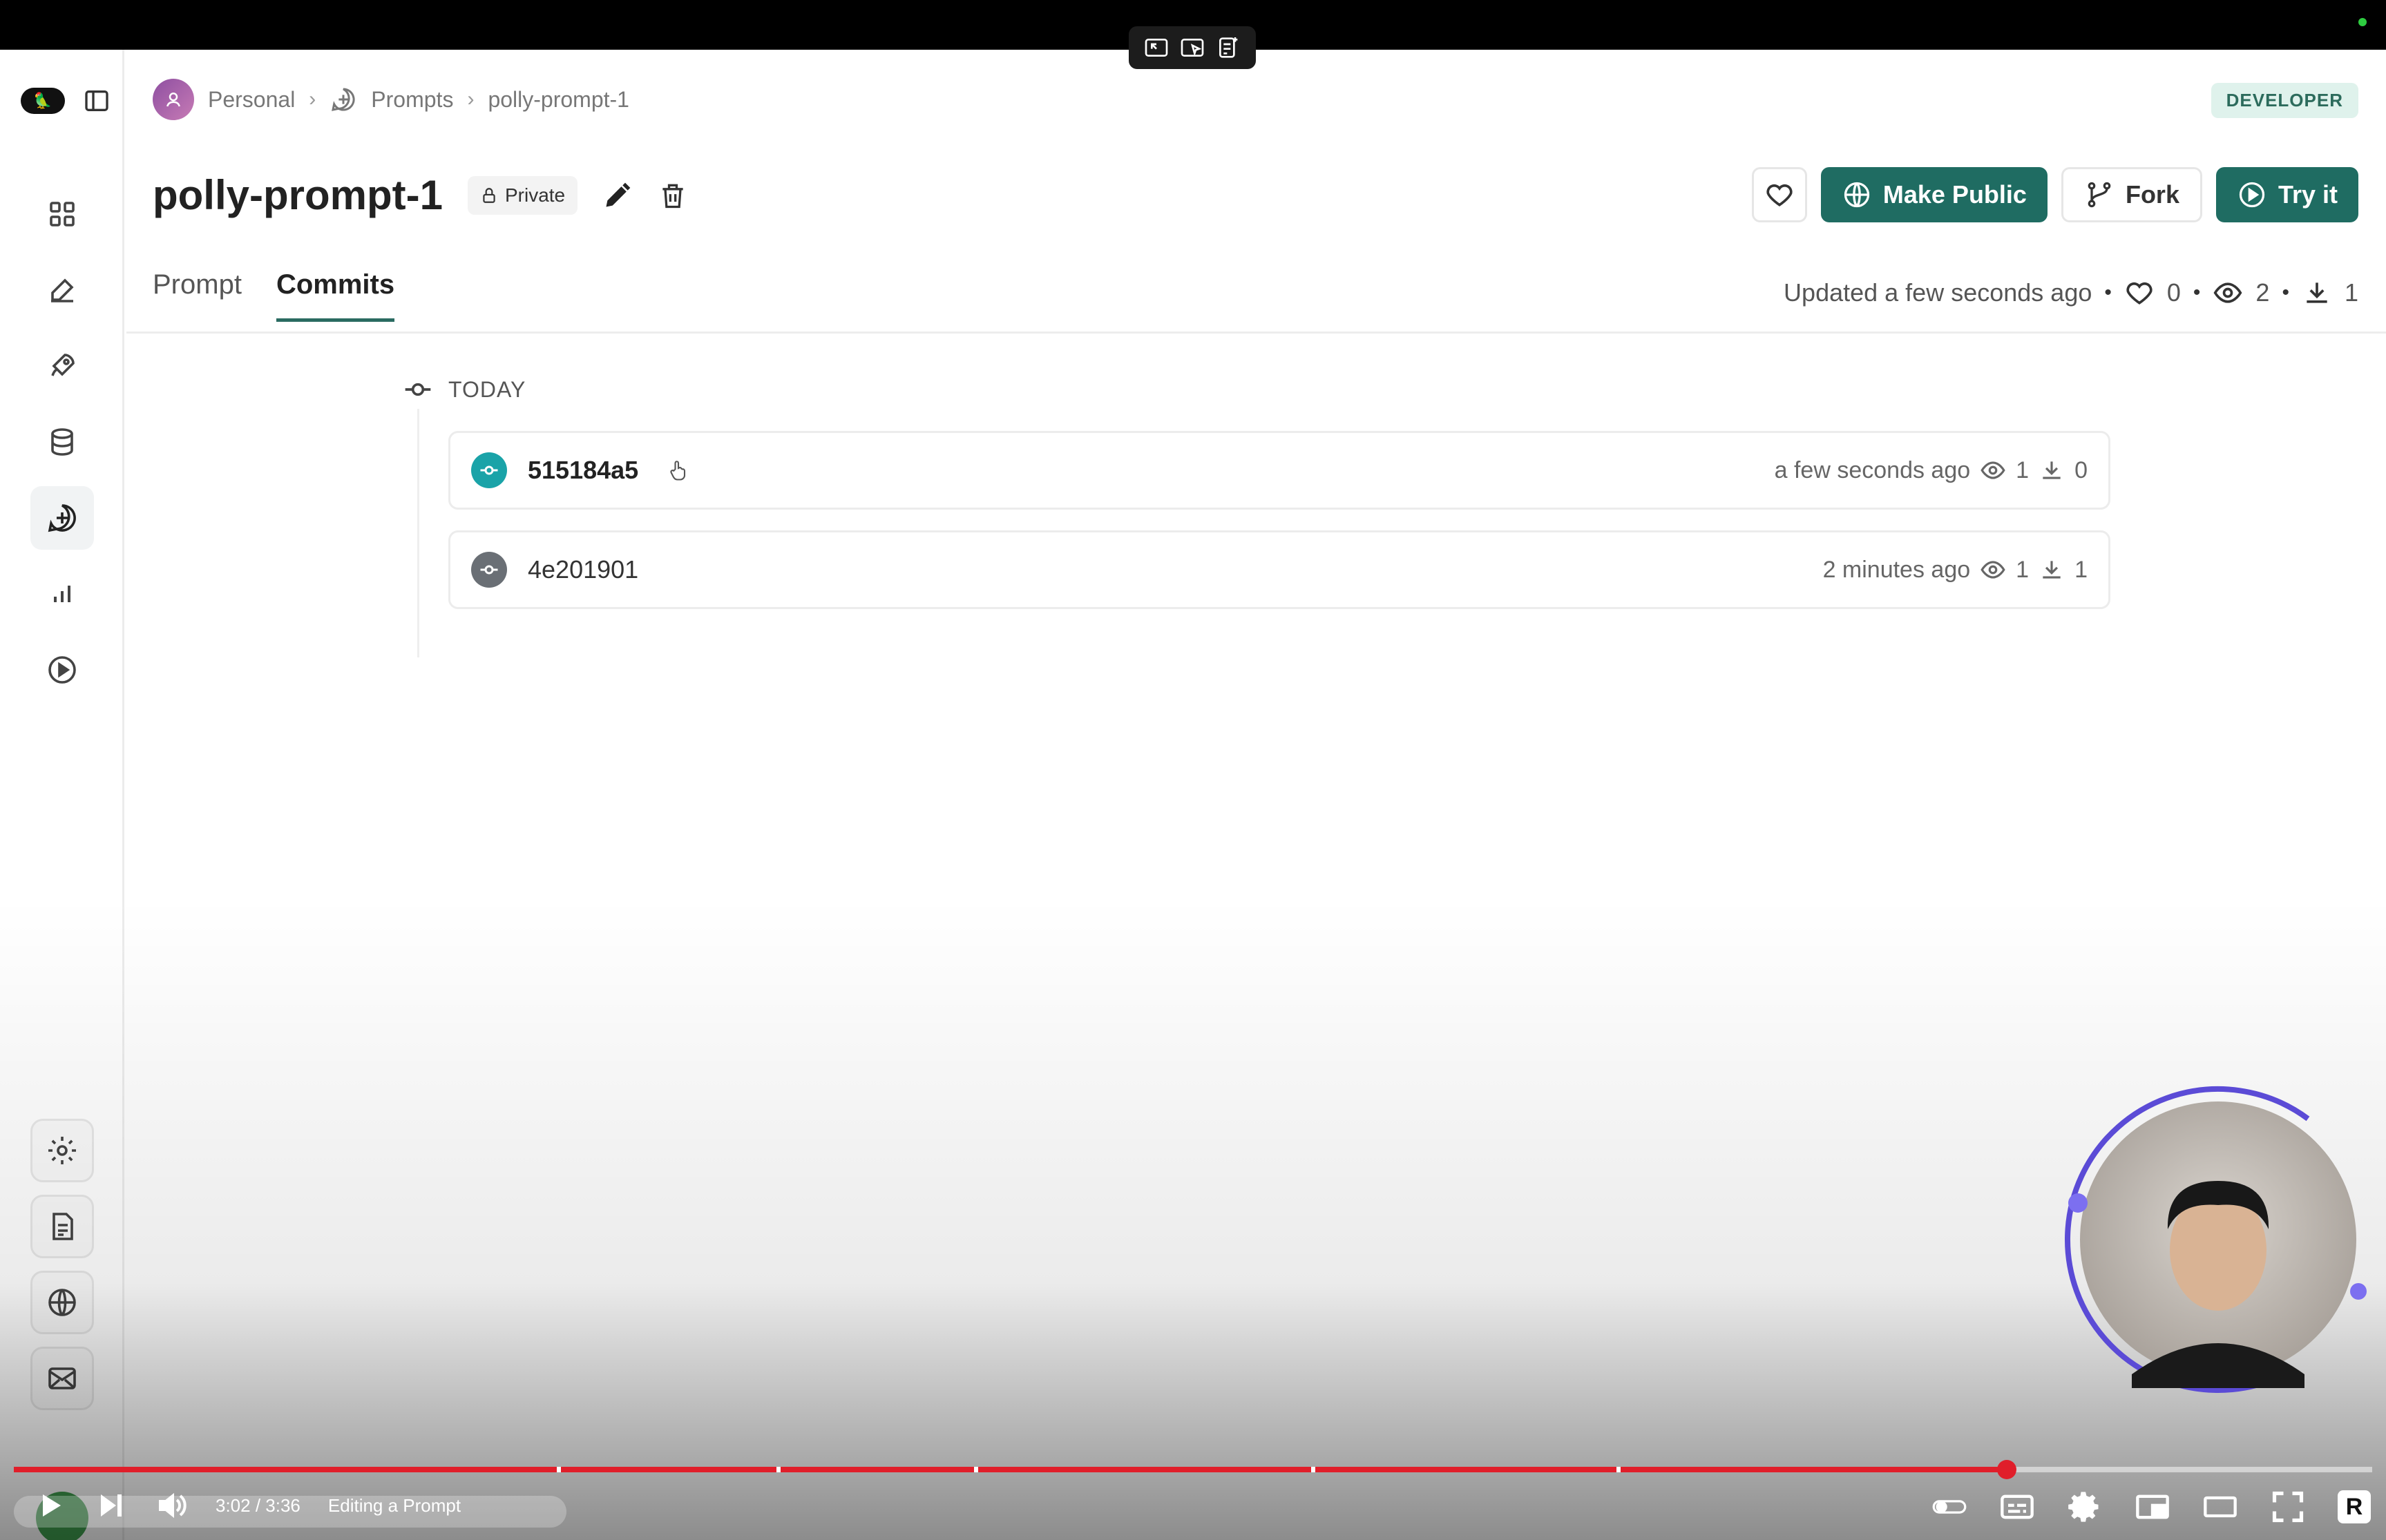 The height and width of the screenshot is (1540, 2386). Describe the element at coordinates (583, 569) in the screenshot. I see `commit-hash: 4e201901` at that location.